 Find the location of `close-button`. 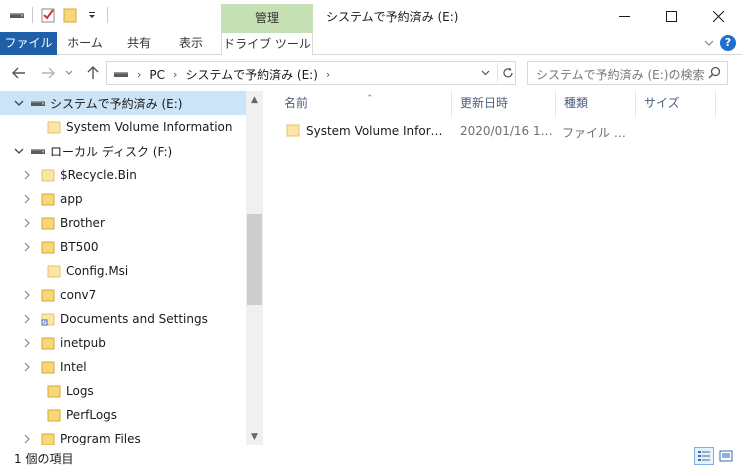

close-button is located at coordinates (718, 16).